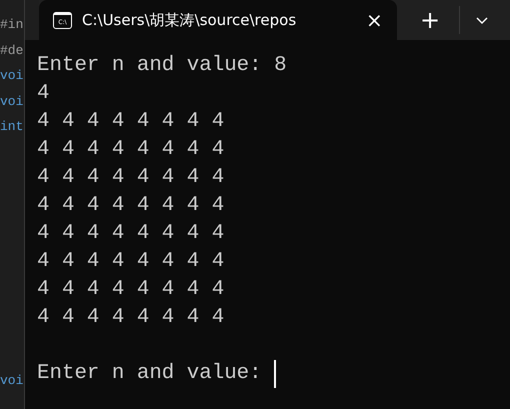  Describe the element at coordinates (430, 20) in the screenshot. I see `new-tab-button: +` at that location.